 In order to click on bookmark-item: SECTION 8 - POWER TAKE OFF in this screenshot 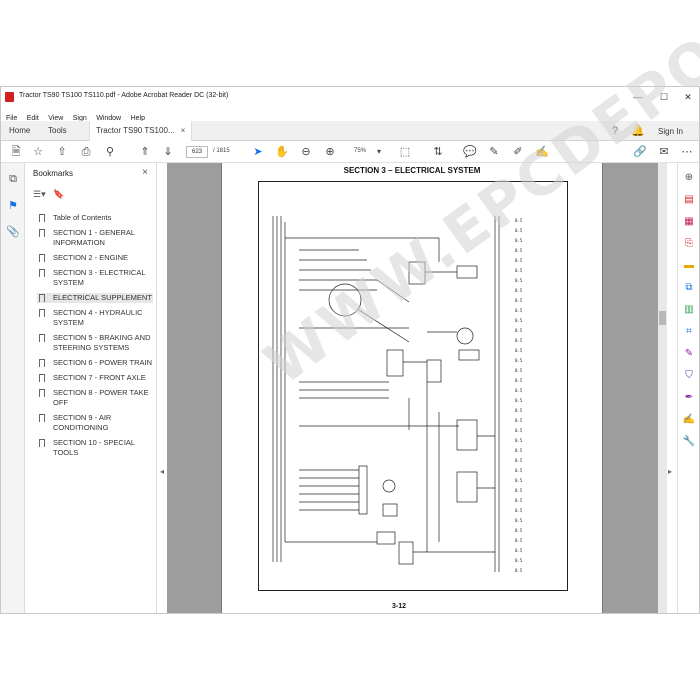, I will do `click(95, 398)`.